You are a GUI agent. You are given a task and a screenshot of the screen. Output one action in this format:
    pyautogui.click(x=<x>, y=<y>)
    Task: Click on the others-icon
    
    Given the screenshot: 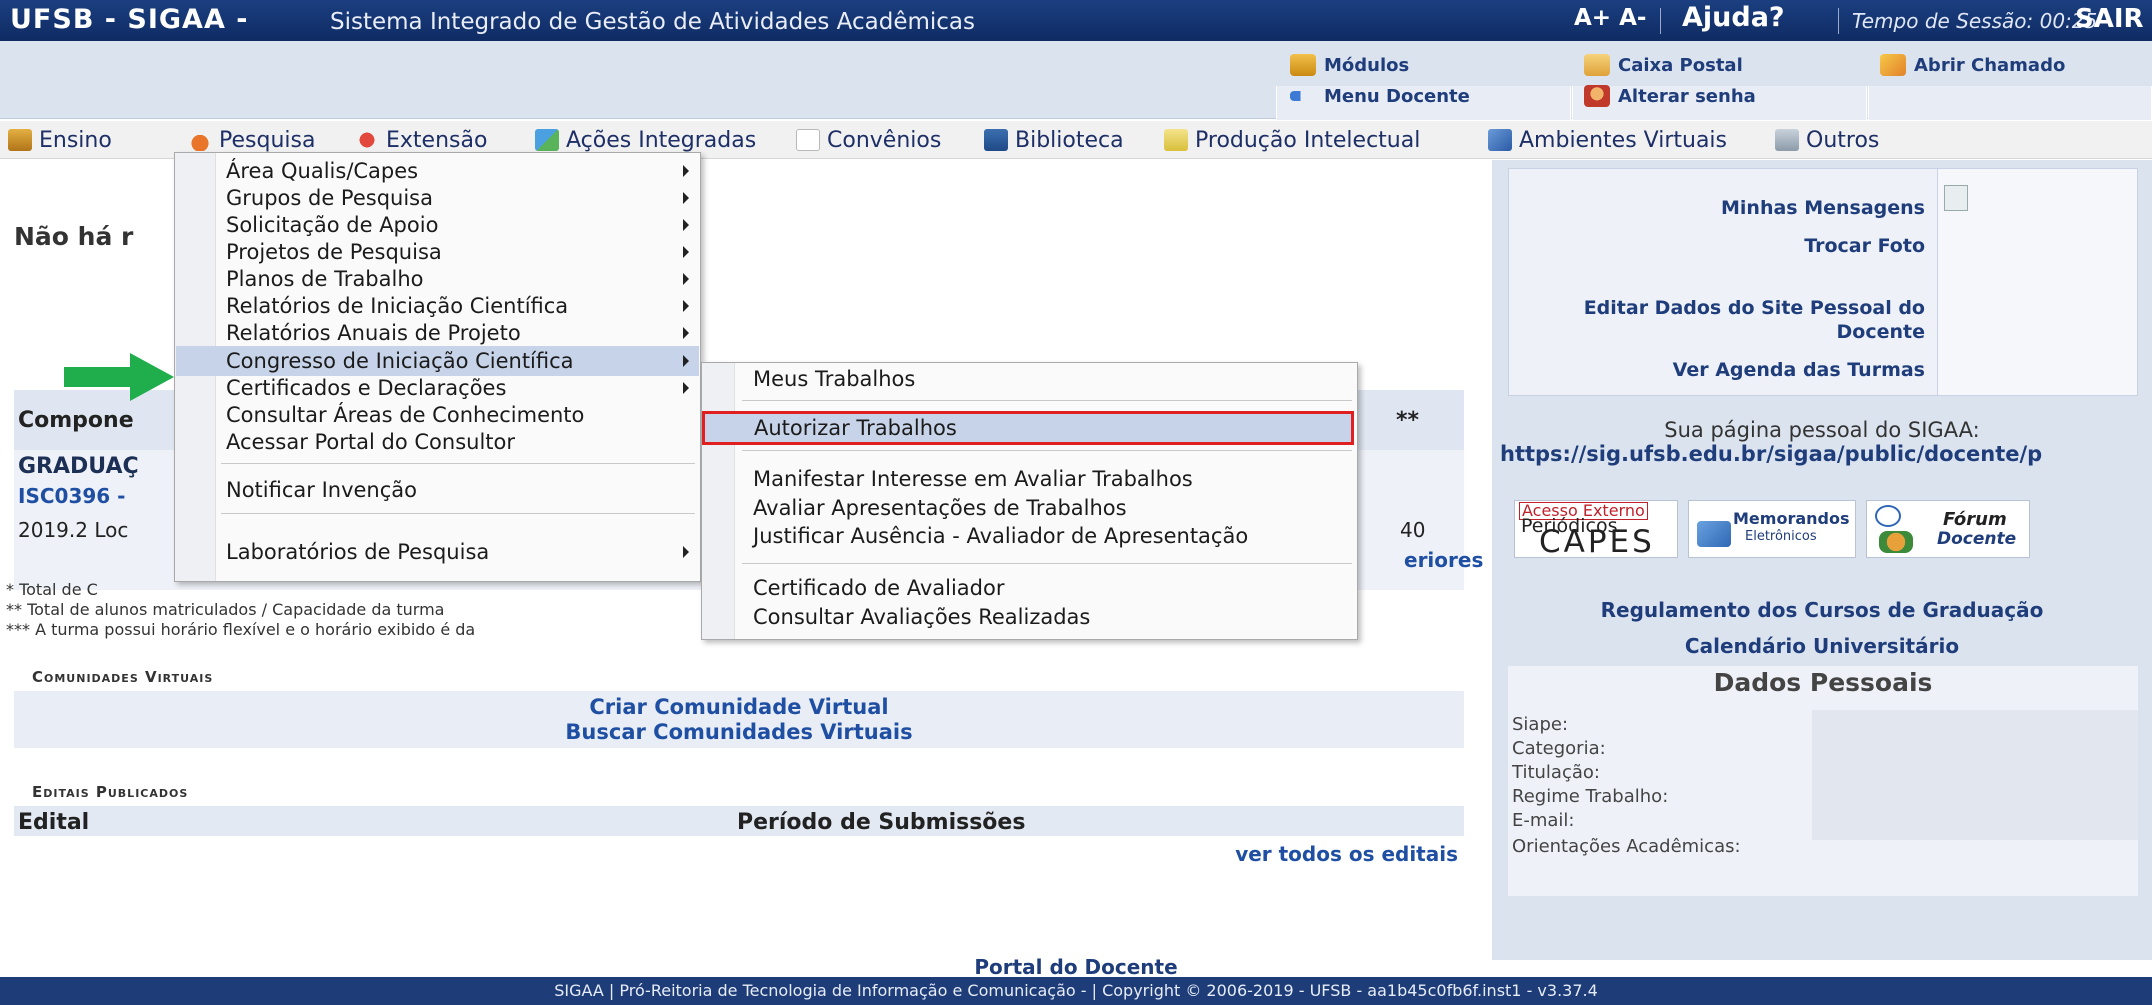 What is the action you would take?
    pyautogui.click(x=1787, y=140)
    